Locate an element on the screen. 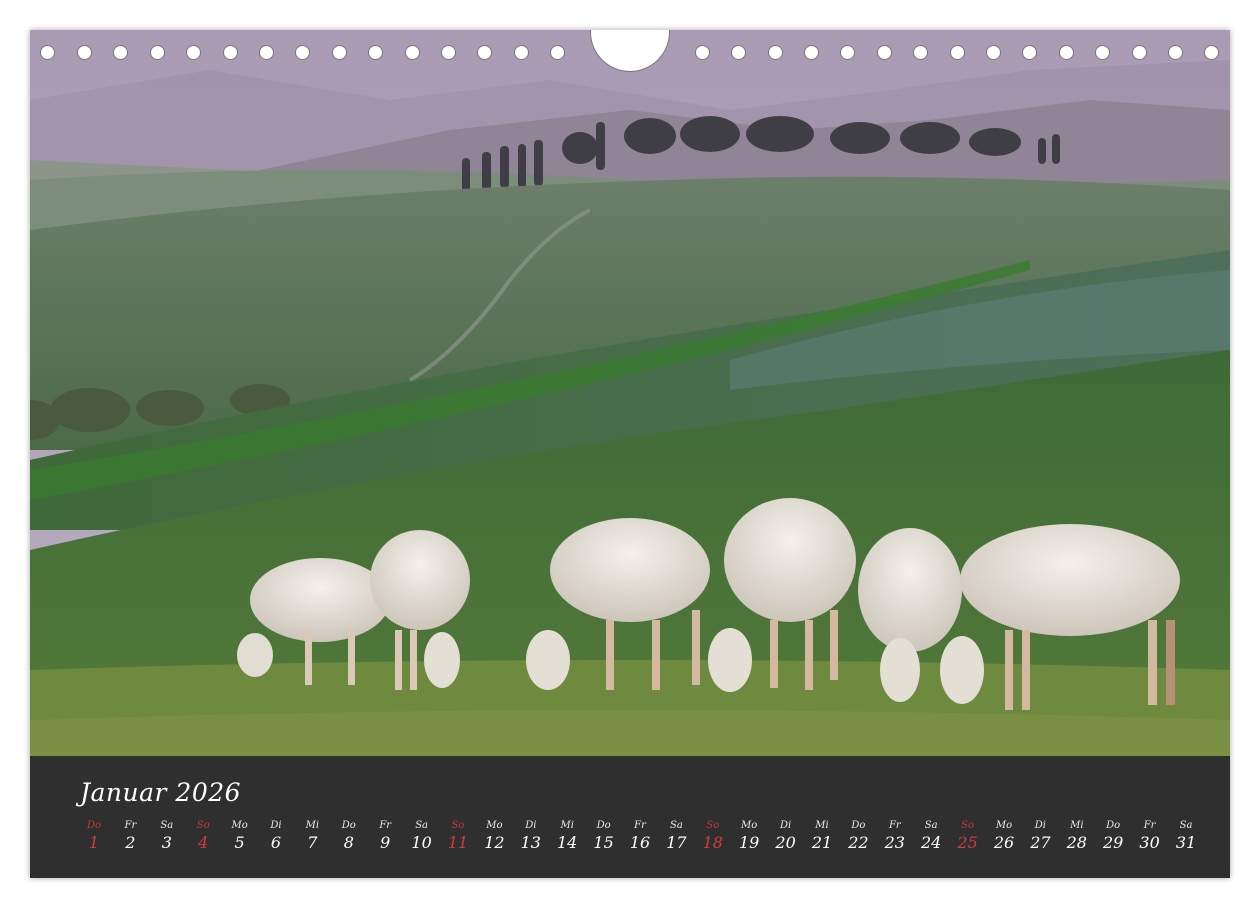 This screenshot has width=1260, height=908. day-cell: Mi 14 is located at coordinates (567, 837).